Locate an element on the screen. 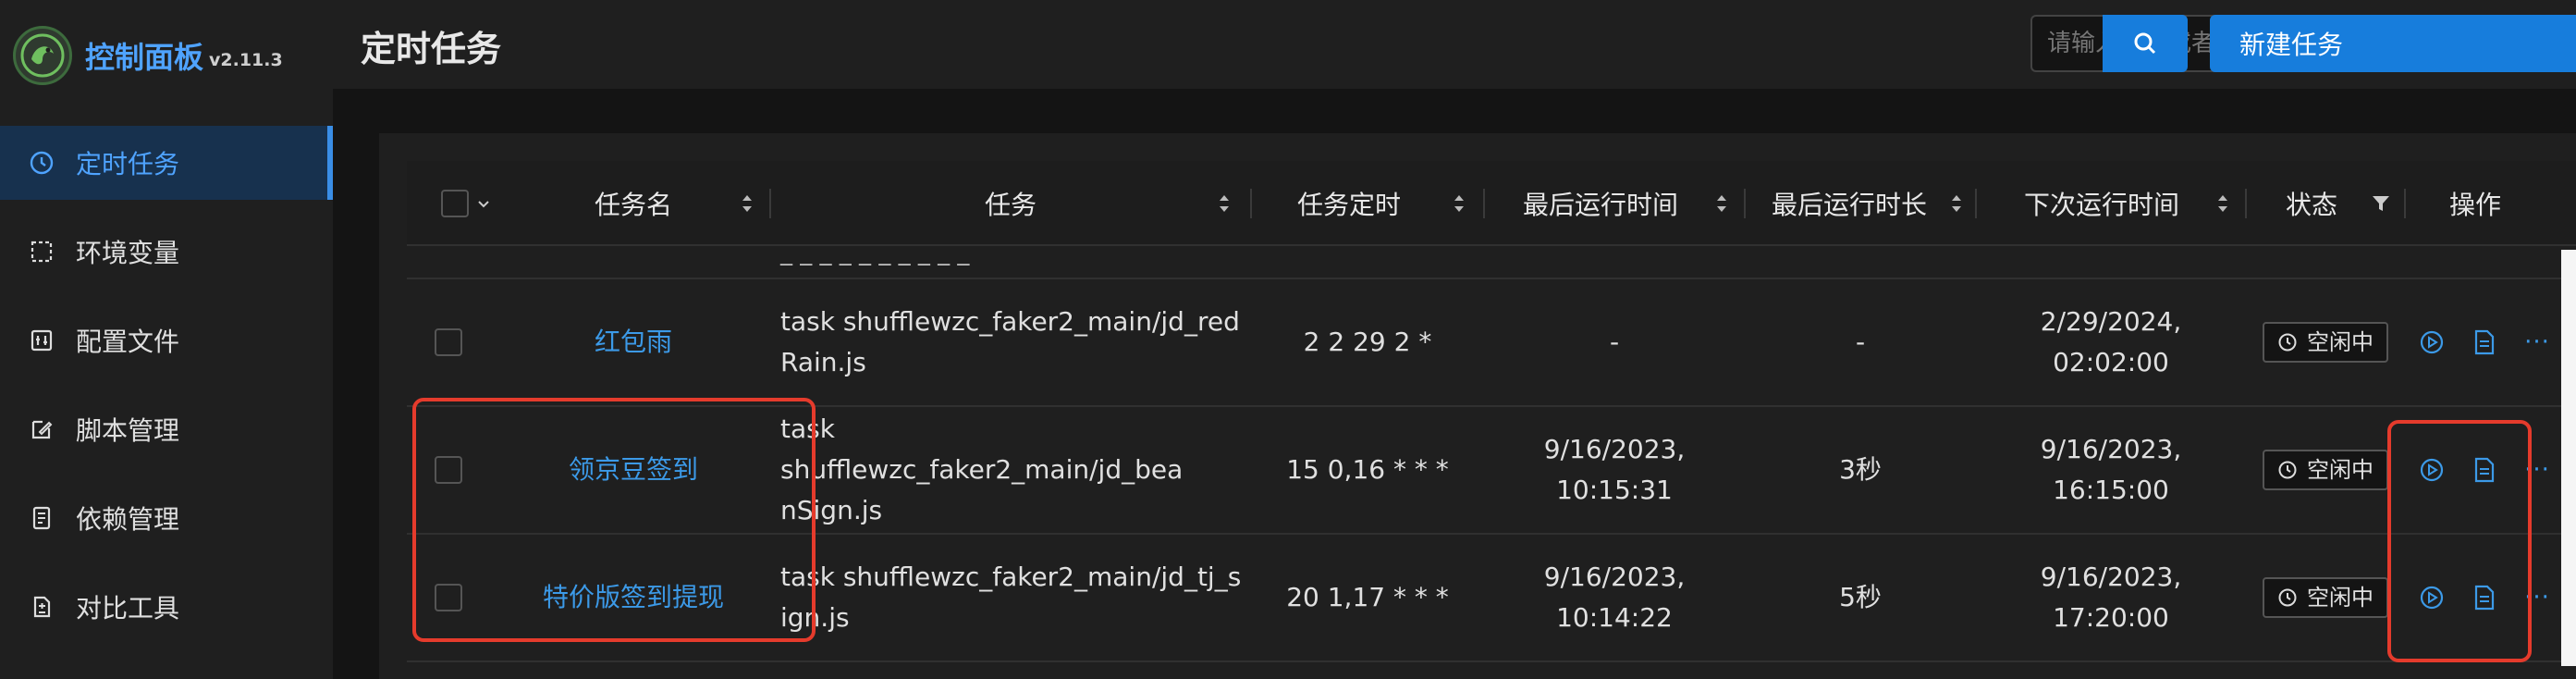 The width and height of the screenshot is (2576, 679). schedule-cell: 15 0,16 * * * is located at coordinates (1367, 469).